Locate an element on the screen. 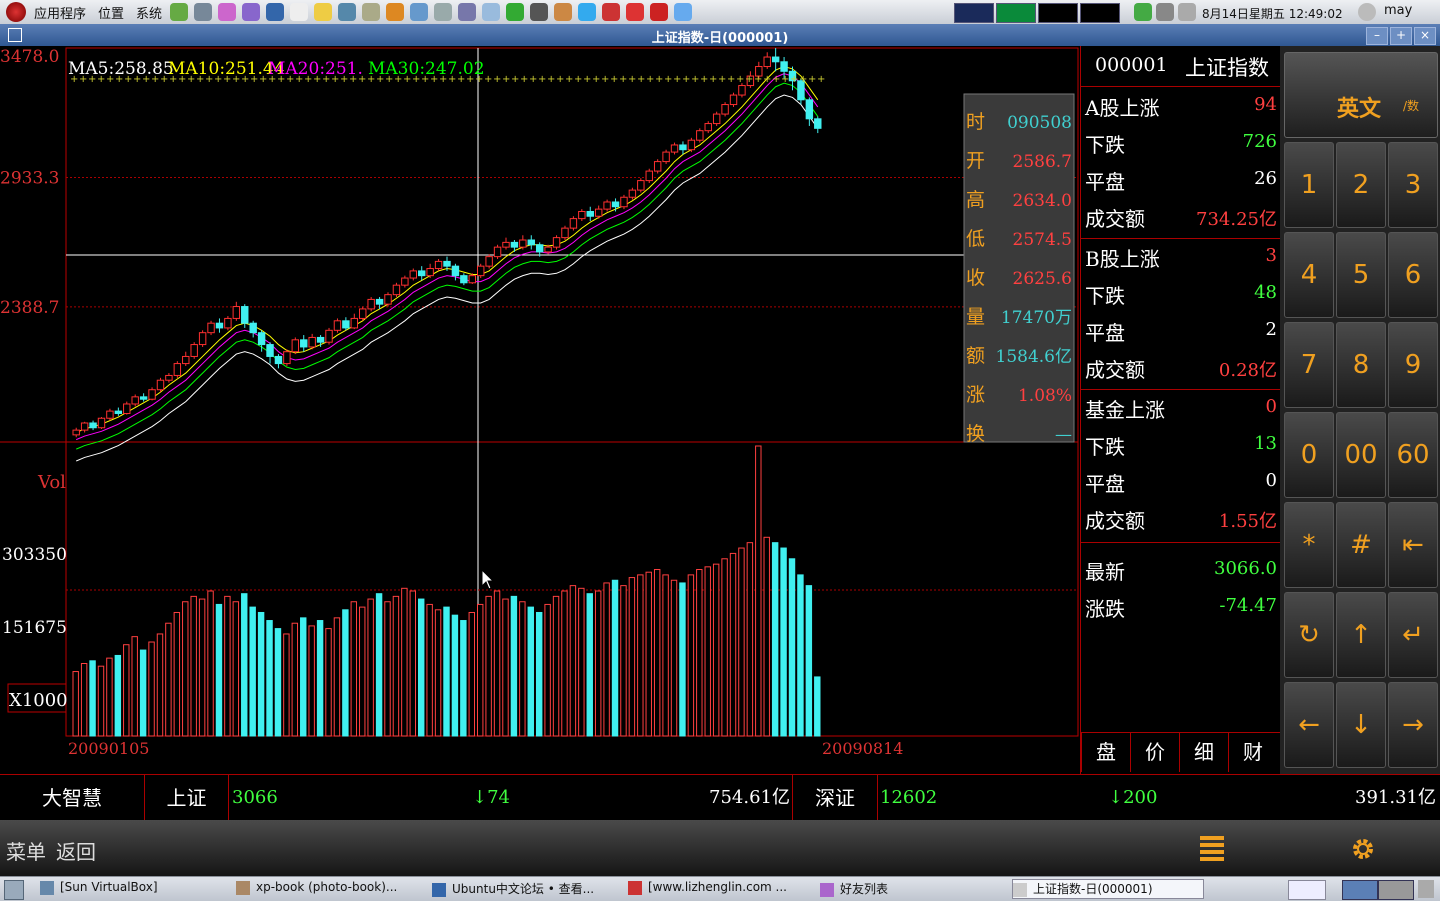 This screenshot has width=1440, height=901. document-icon is located at coordinates (347, 12).